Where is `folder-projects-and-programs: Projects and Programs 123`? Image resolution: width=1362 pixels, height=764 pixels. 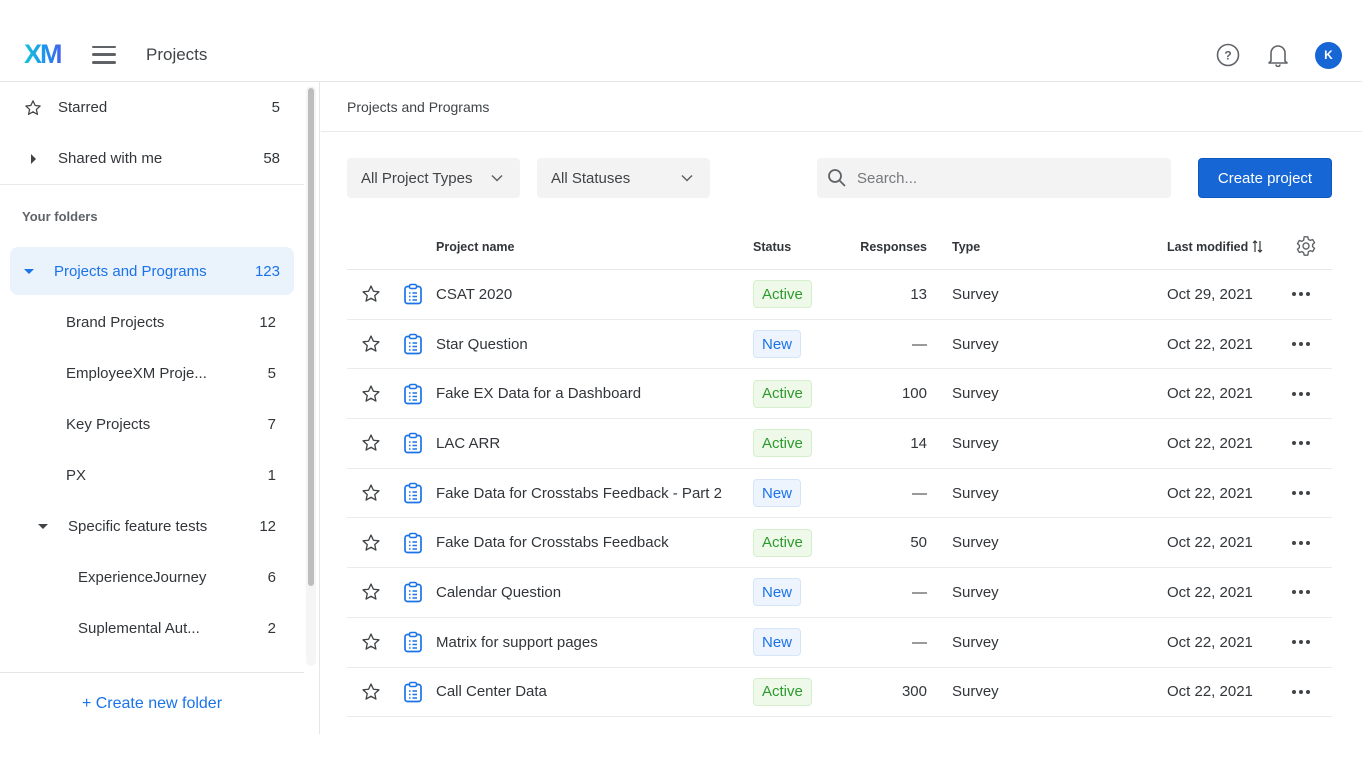
folder-projects-and-programs: Projects and Programs 123 is located at coordinates (152, 271).